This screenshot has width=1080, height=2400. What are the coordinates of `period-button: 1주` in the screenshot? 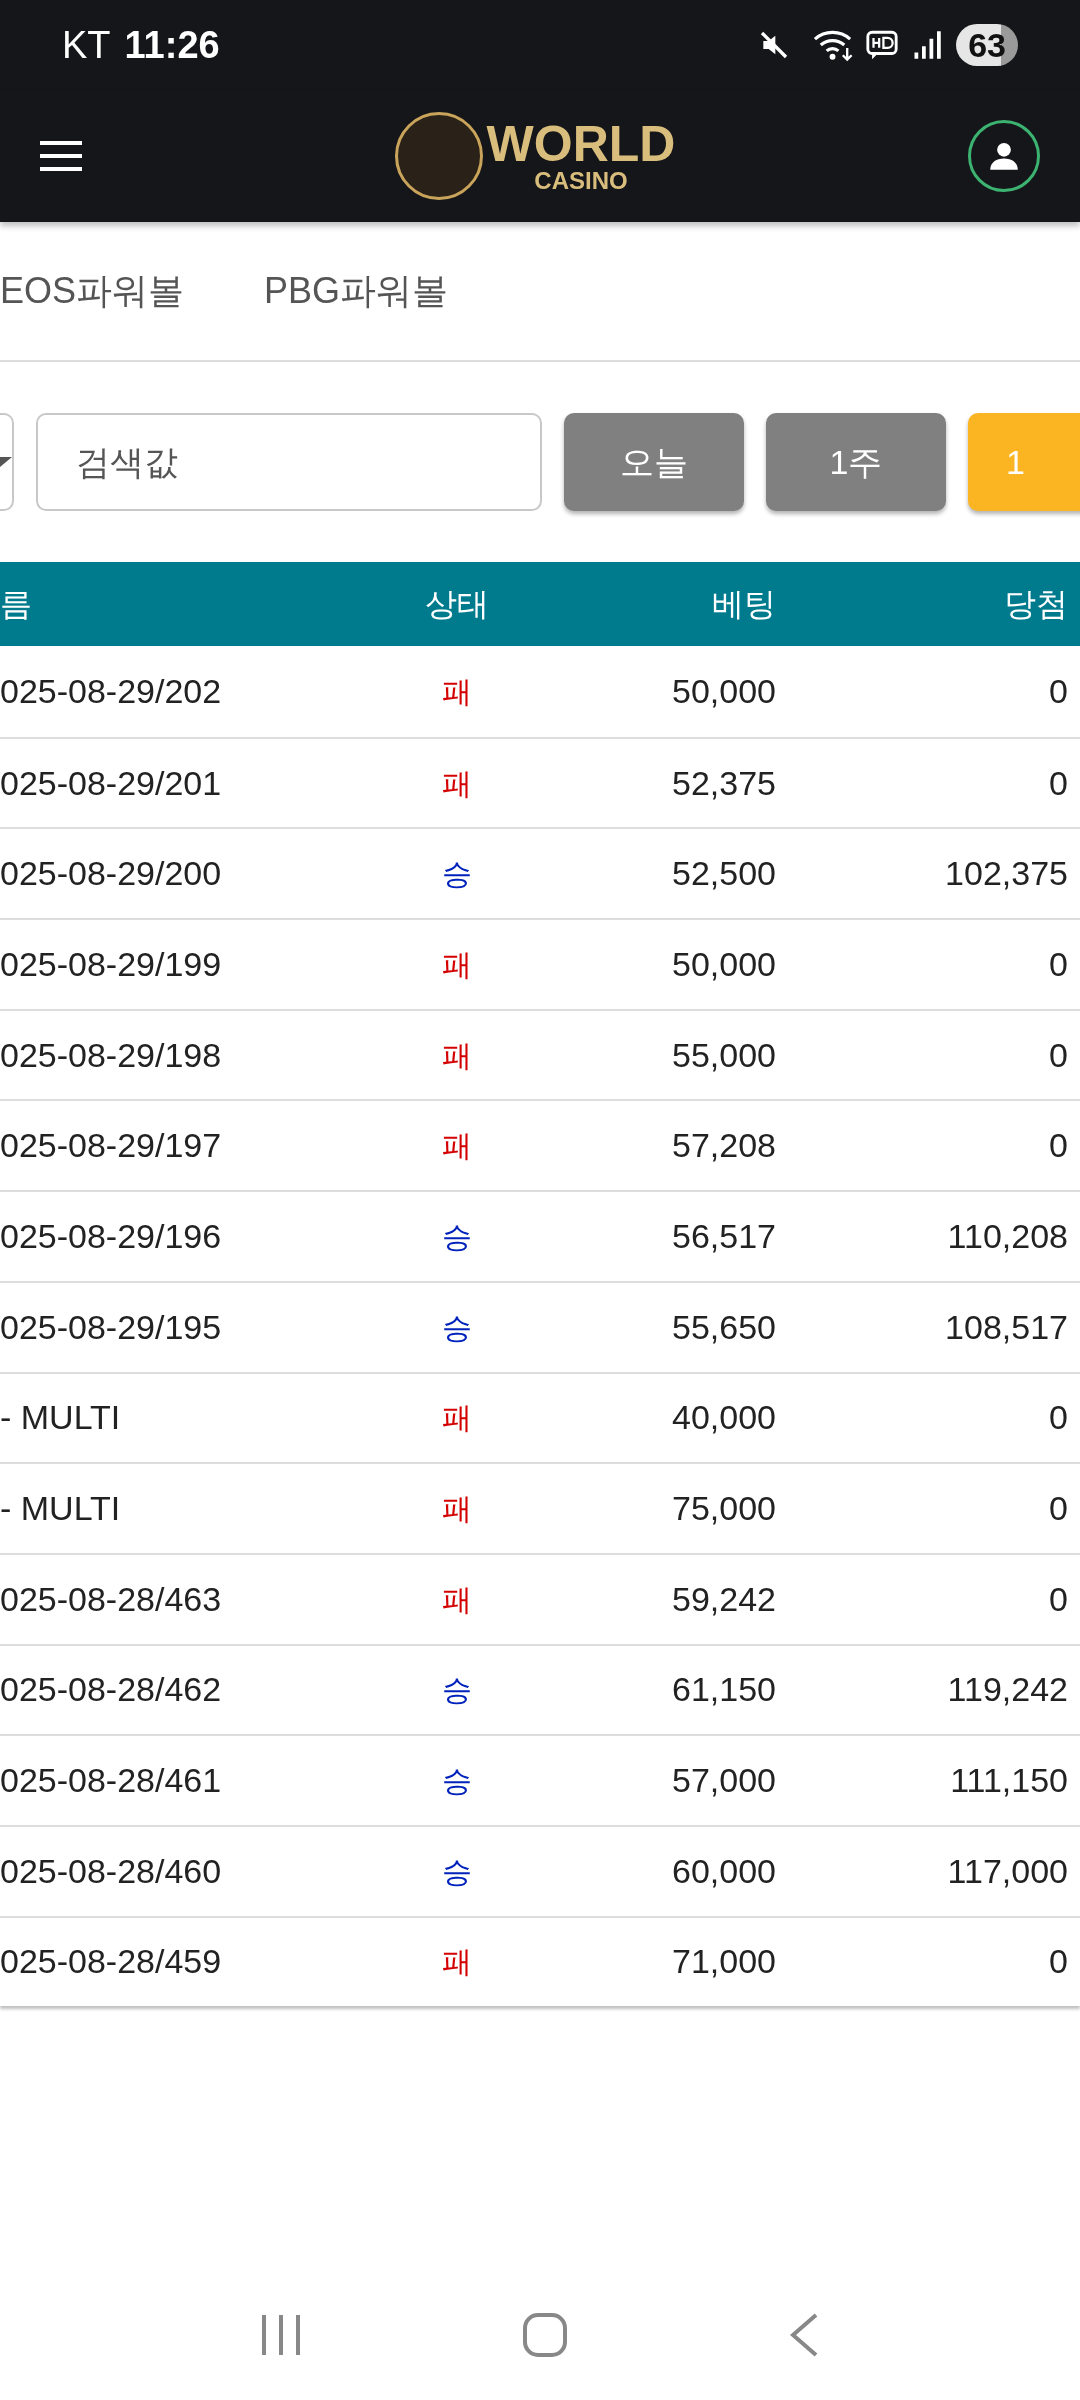 It's located at (856, 462).